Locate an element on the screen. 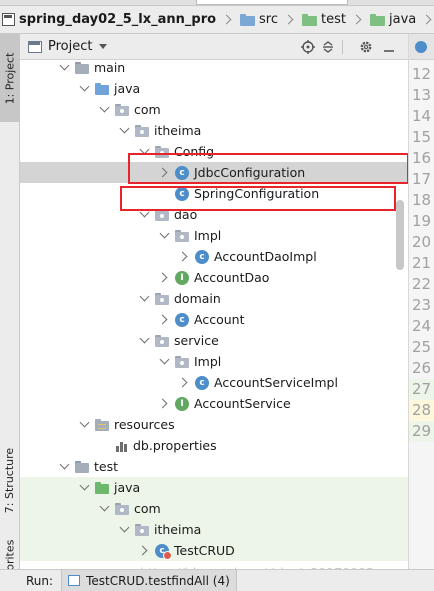 The width and height of the screenshot is (434, 591). editor-tab is located at coordinates (421, 47).